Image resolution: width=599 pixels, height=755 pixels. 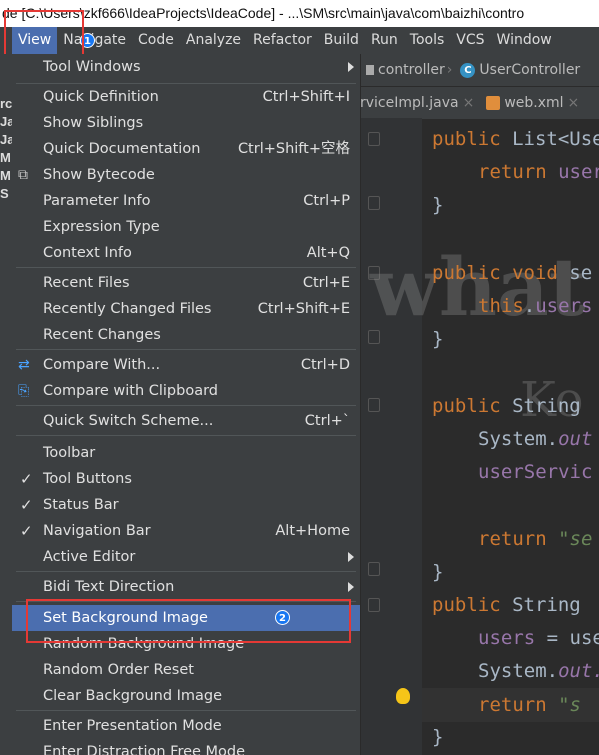 What do you see at coordinates (524, 40) in the screenshot?
I see `menu-window: Window` at bounding box center [524, 40].